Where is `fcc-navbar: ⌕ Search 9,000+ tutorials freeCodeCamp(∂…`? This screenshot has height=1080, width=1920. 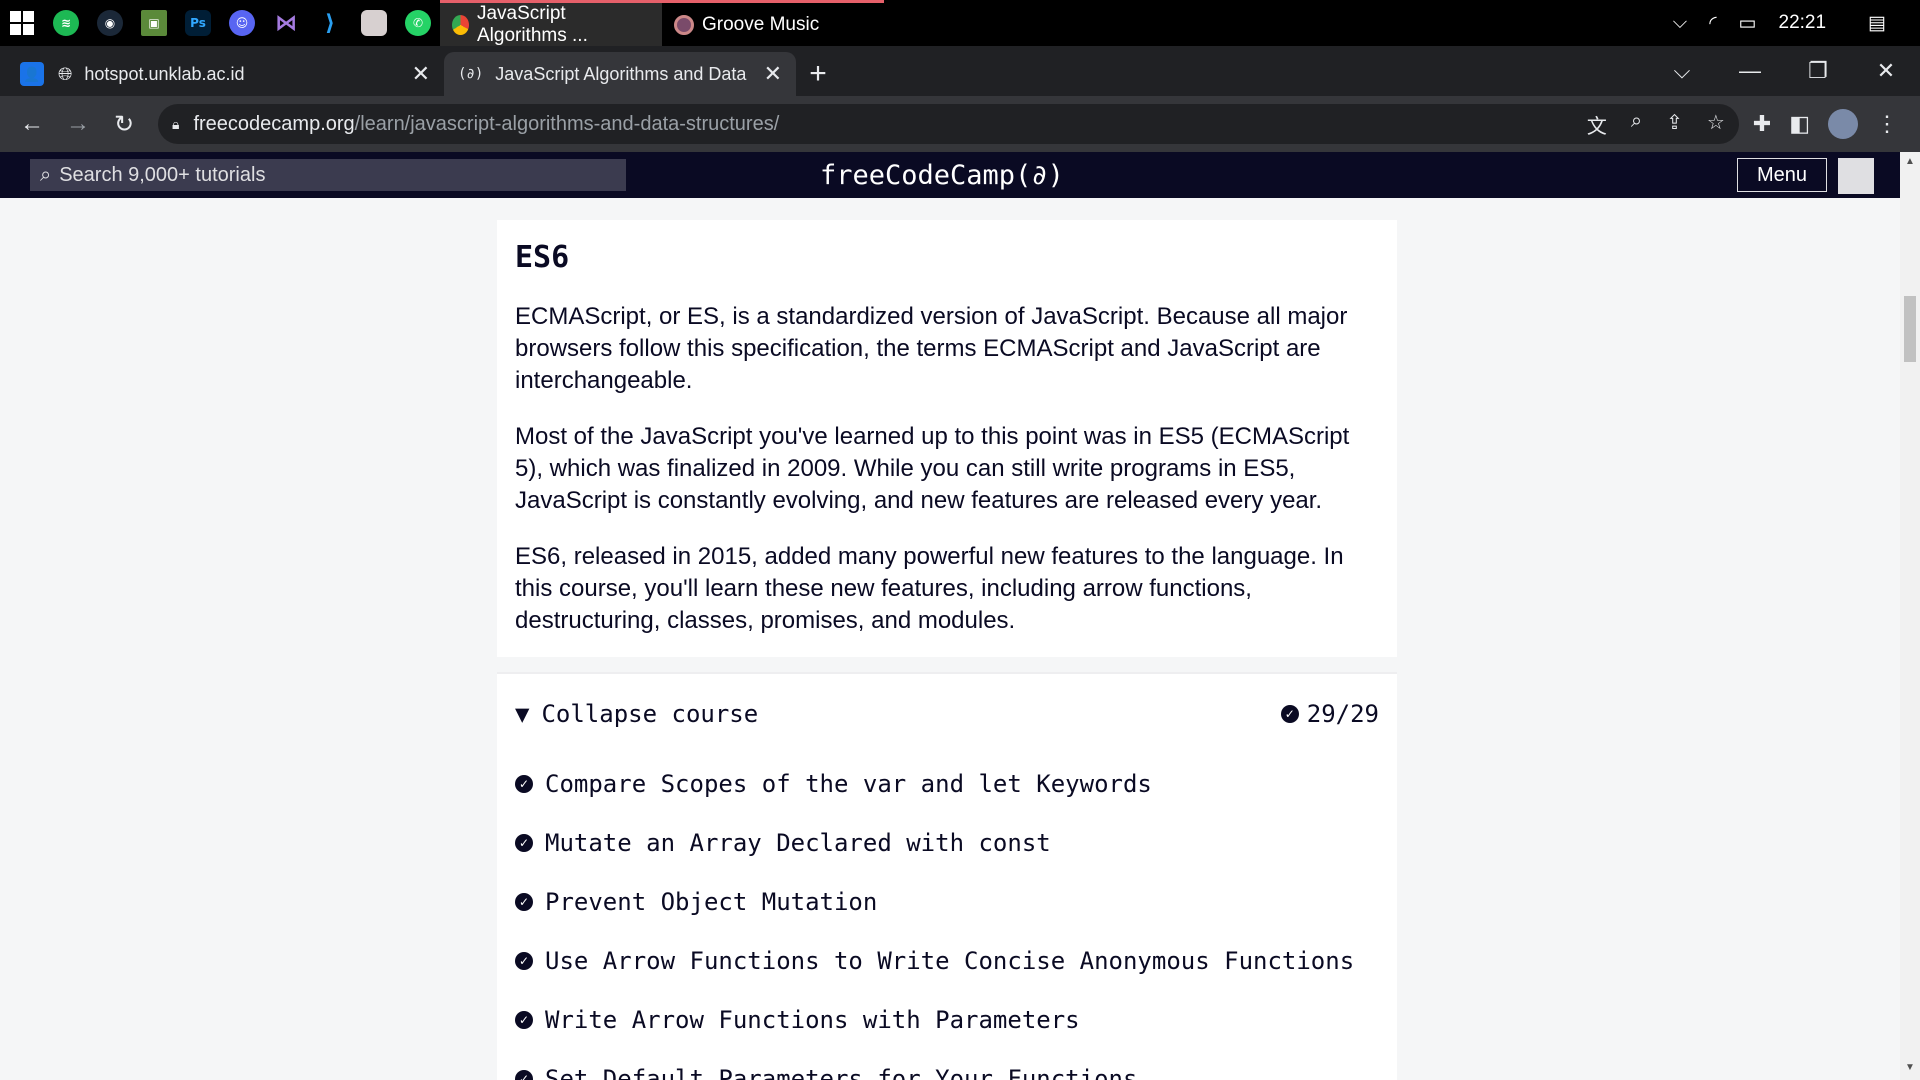 fcc-navbar: ⌕ Search 9,000+ tutorials freeCodeCamp(∂… is located at coordinates (950, 175).